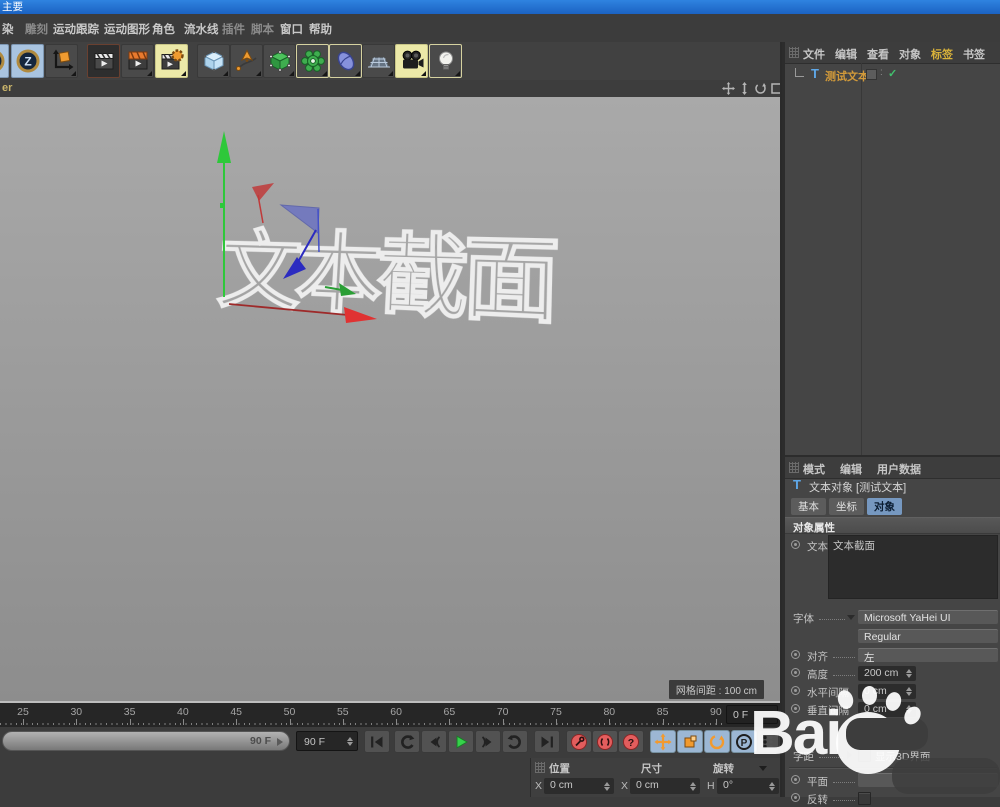 The image size is (1000, 807). Describe the element at coordinates (768, 741) in the screenshot. I see `snap-grid-icon` at that location.